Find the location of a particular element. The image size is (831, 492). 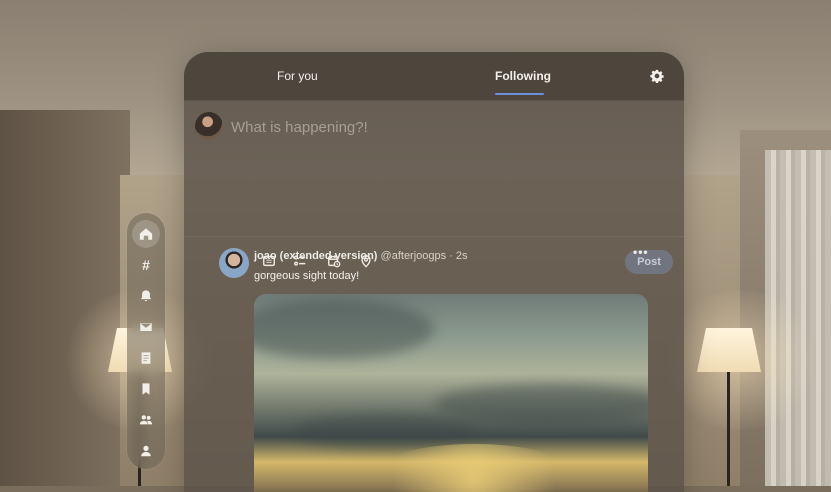

bell-icon is located at coordinates (146, 296).